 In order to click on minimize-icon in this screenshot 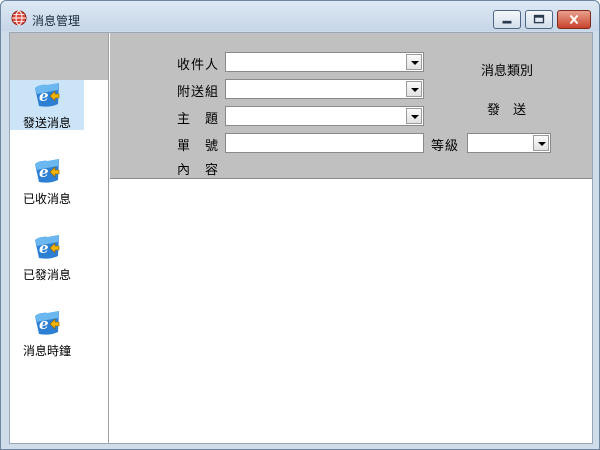, I will do `click(507, 22)`.